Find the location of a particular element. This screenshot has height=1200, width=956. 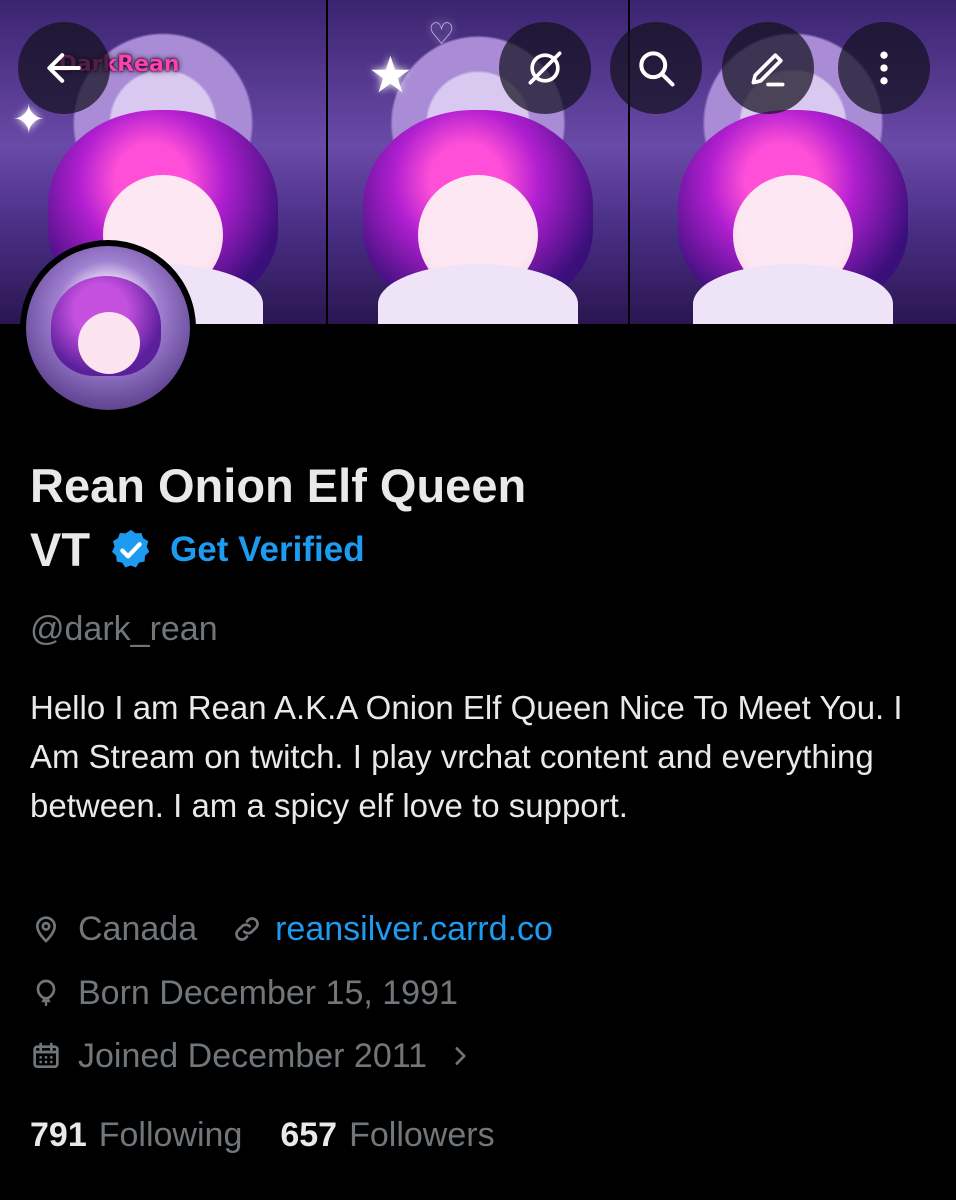

profile-meta-joined-row: Joined December 2011 is located at coordinates (251, 1056).